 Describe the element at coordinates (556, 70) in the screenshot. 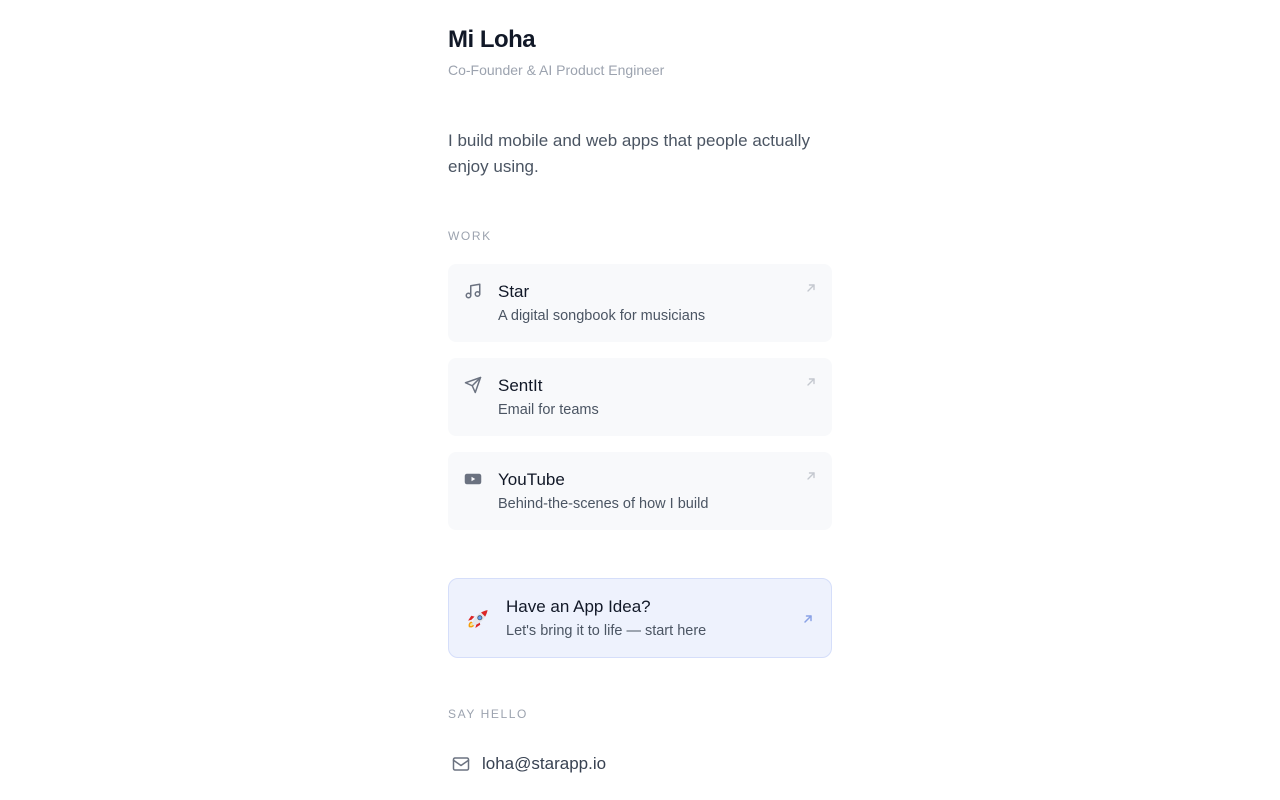

I see `profile-role: Co-Founder & AI Product Engineer` at that location.